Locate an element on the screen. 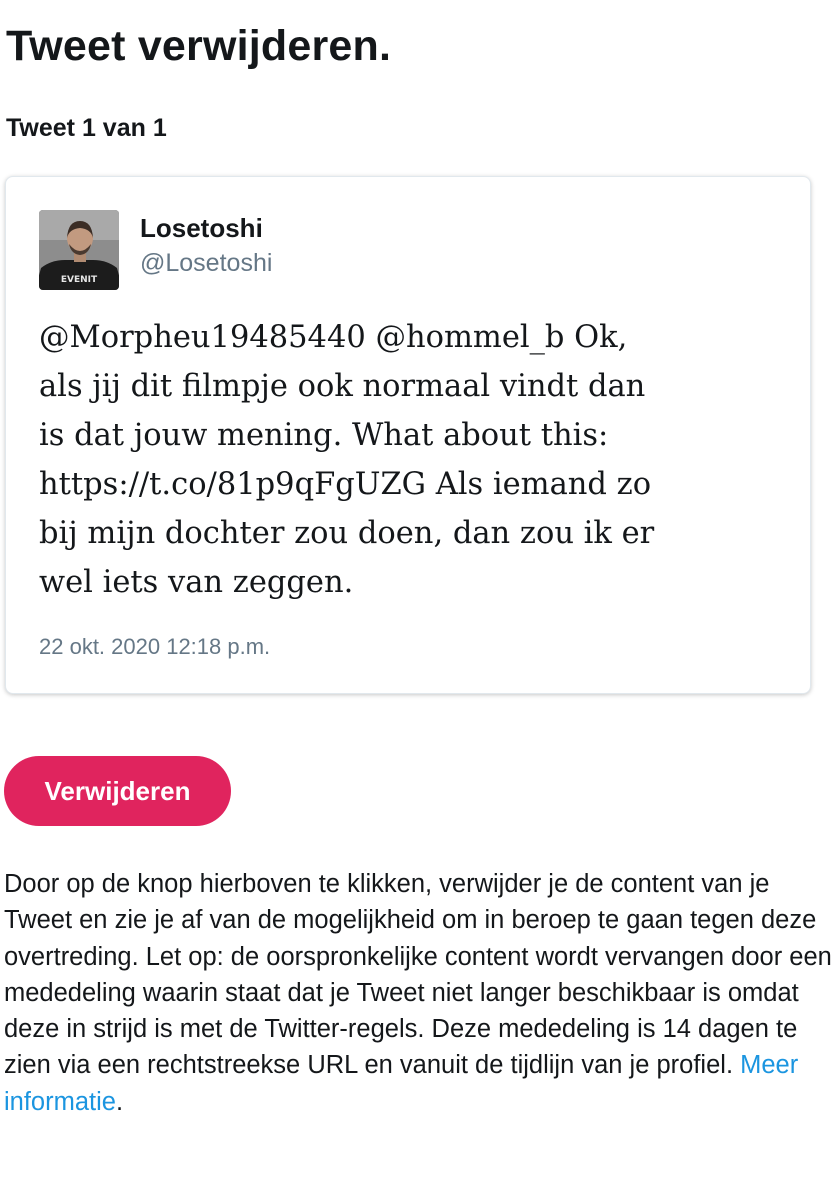 The height and width of the screenshot is (1200, 838). delete-button: Verwijderen is located at coordinates (117, 791).